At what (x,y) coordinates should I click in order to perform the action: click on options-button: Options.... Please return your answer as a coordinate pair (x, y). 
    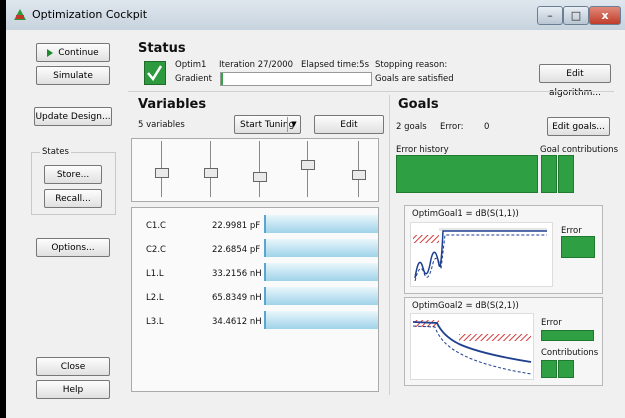
    Looking at the image, I should click on (73, 247).